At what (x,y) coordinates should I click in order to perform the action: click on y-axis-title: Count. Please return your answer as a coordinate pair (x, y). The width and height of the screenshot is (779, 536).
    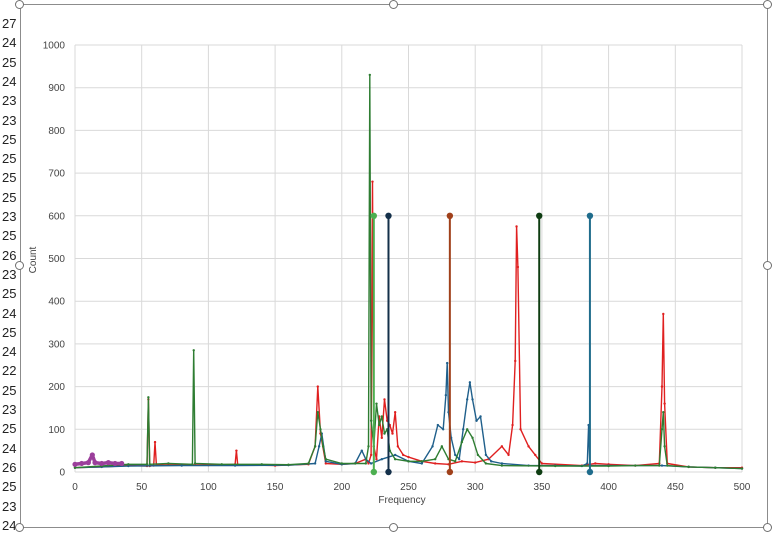
    Looking at the image, I should click on (33, 259).